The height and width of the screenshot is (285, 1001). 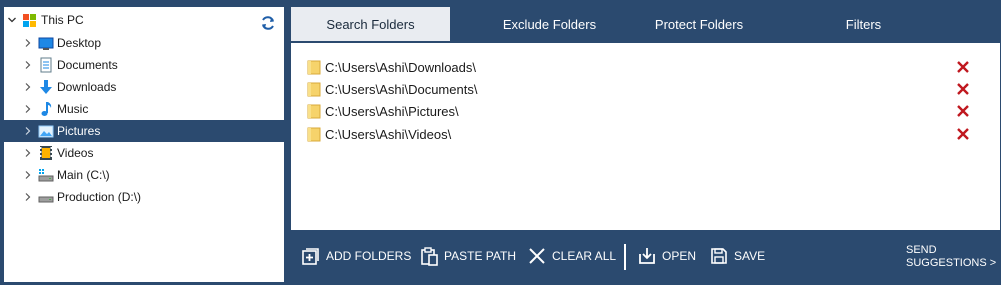 I want to click on open-icon, so click(x=647, y=256).